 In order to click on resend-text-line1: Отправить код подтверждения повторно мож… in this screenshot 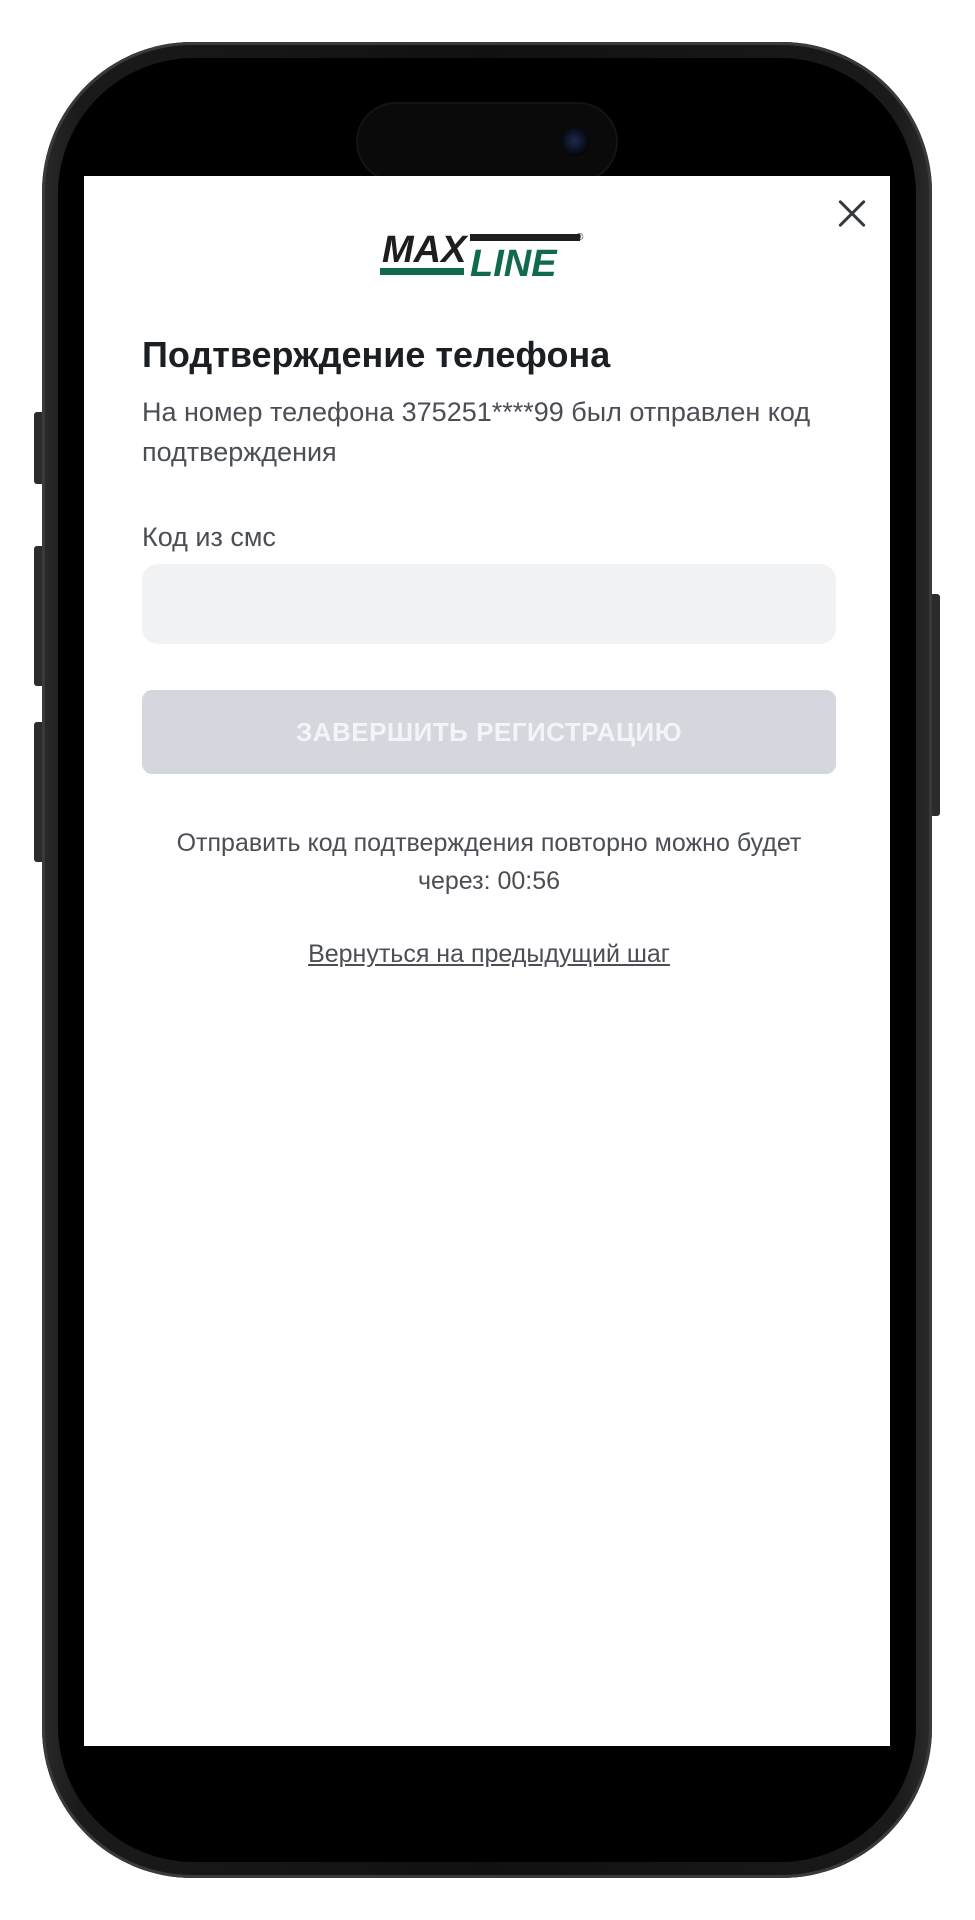, I will do `click(489, 843)`.